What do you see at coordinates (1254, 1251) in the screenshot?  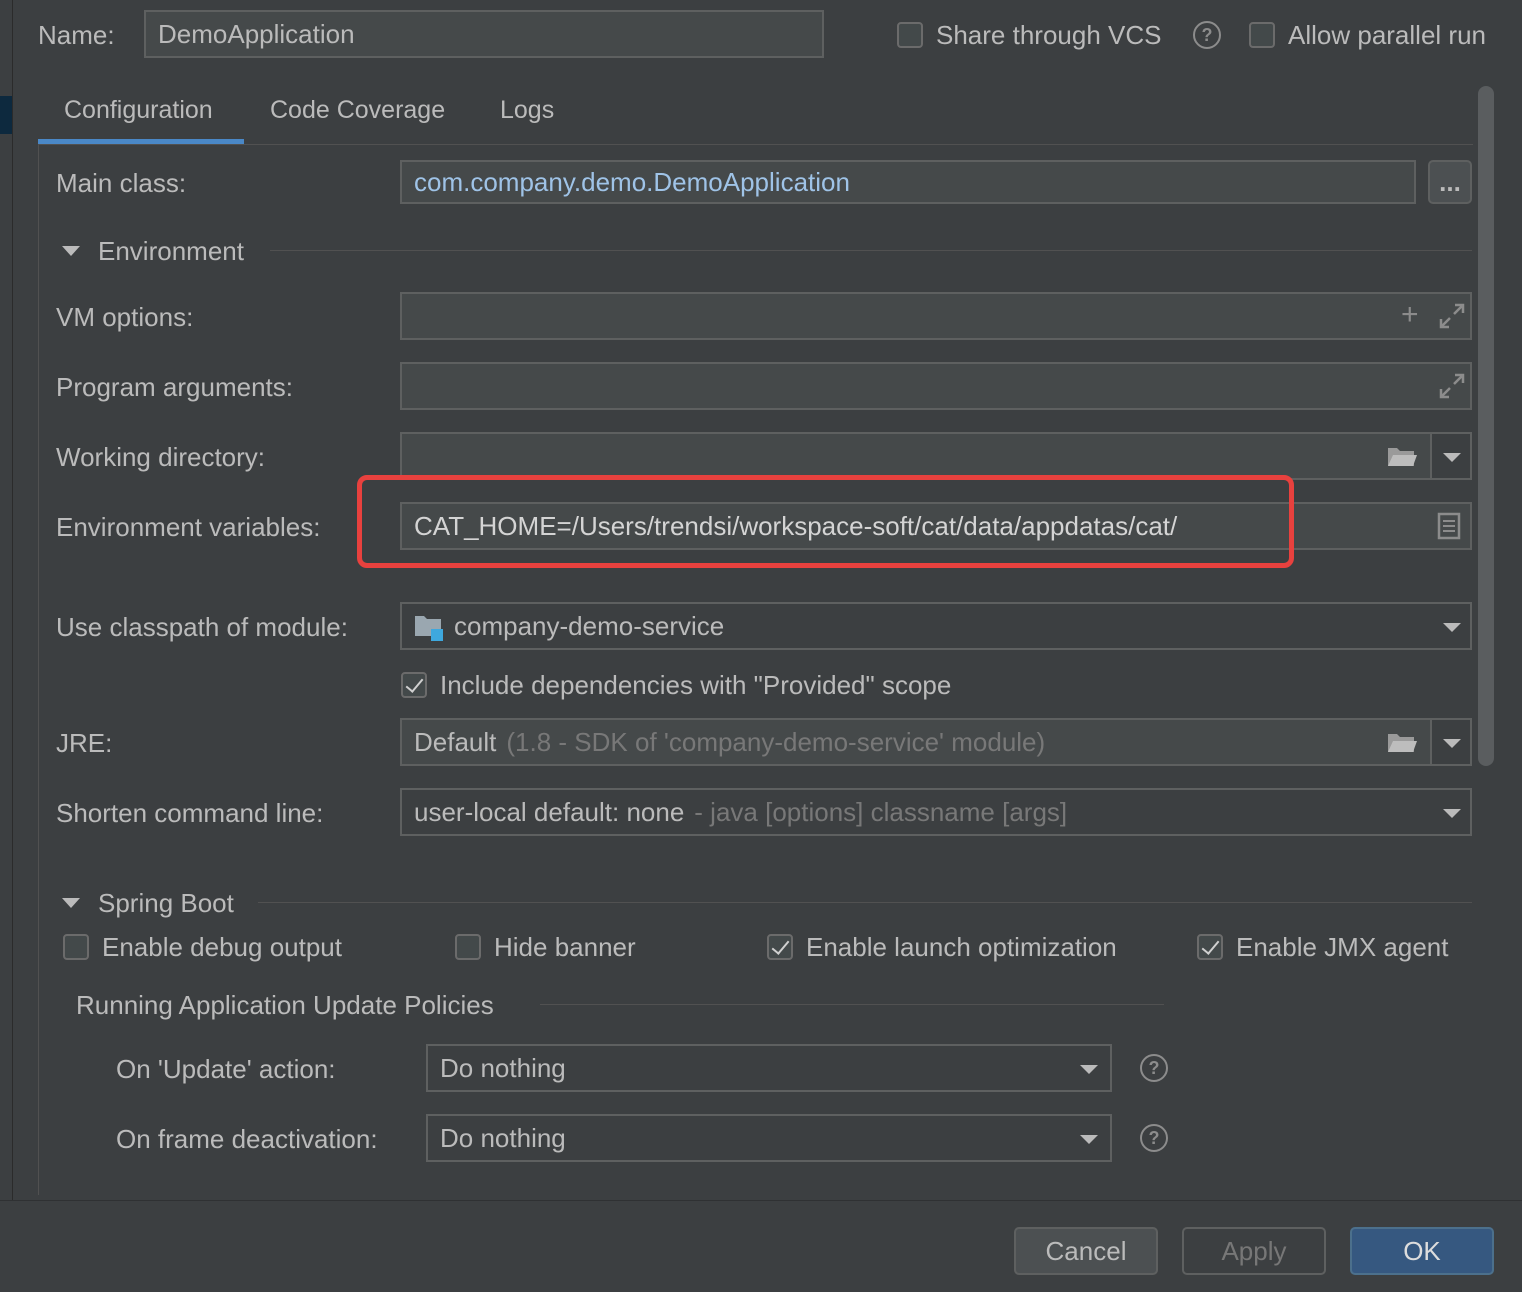 I see `apply-button: Apply` at bounding box center [1254, 1251].